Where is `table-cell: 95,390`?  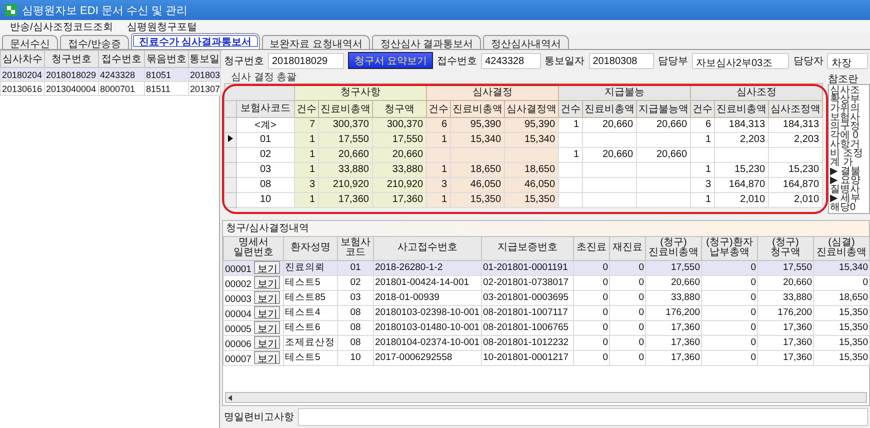 table-cell: 95,390 is located at coordinates (477, 124).